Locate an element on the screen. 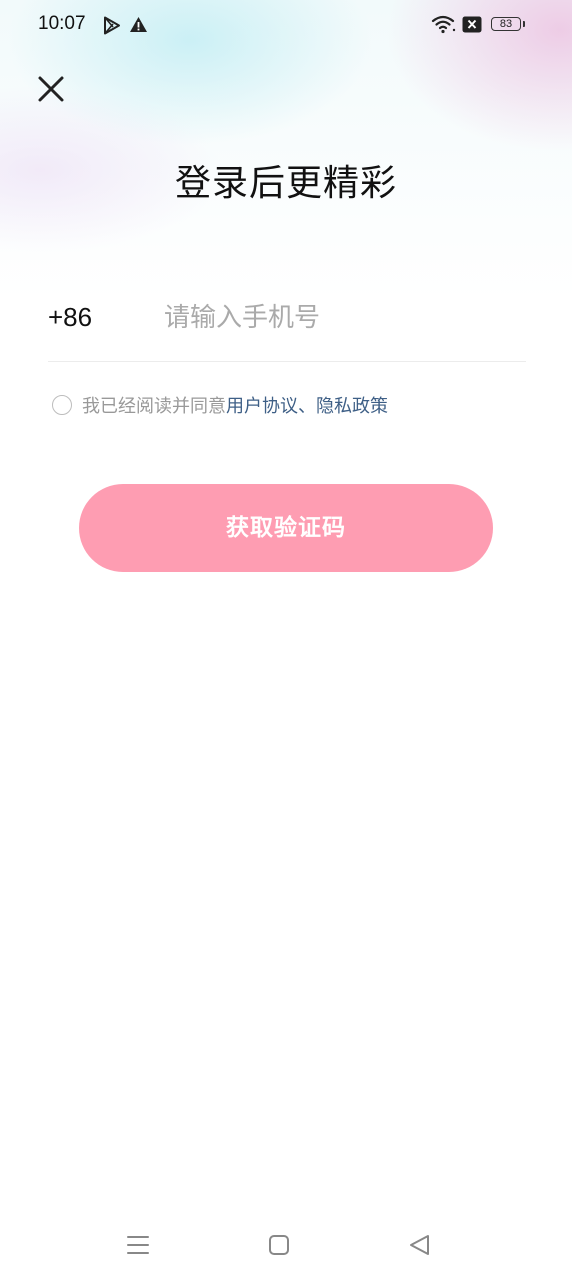 Image resolution: width=572 pixels, height=1280 pixels. status-bar: 10:07 83 is located at coordinates (286, 26).